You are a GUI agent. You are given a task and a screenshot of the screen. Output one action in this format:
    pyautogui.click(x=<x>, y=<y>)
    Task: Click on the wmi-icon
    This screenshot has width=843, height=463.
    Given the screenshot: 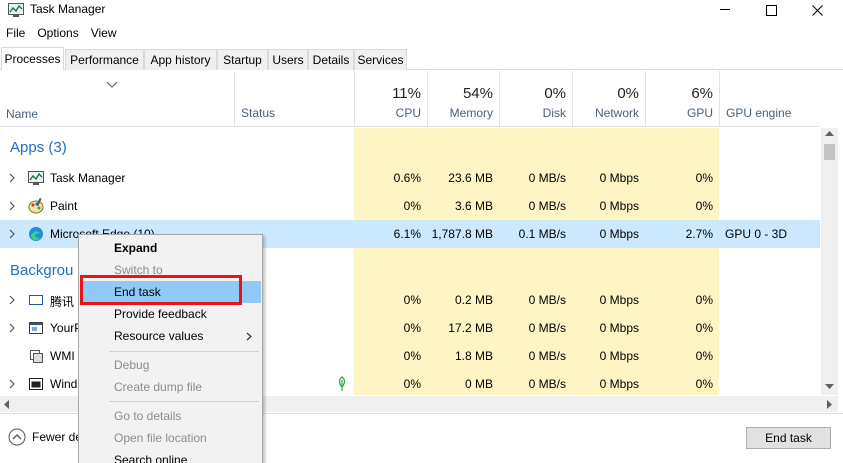 What is the action you would take?
    pyautogui.click(x=36, y=356)
    